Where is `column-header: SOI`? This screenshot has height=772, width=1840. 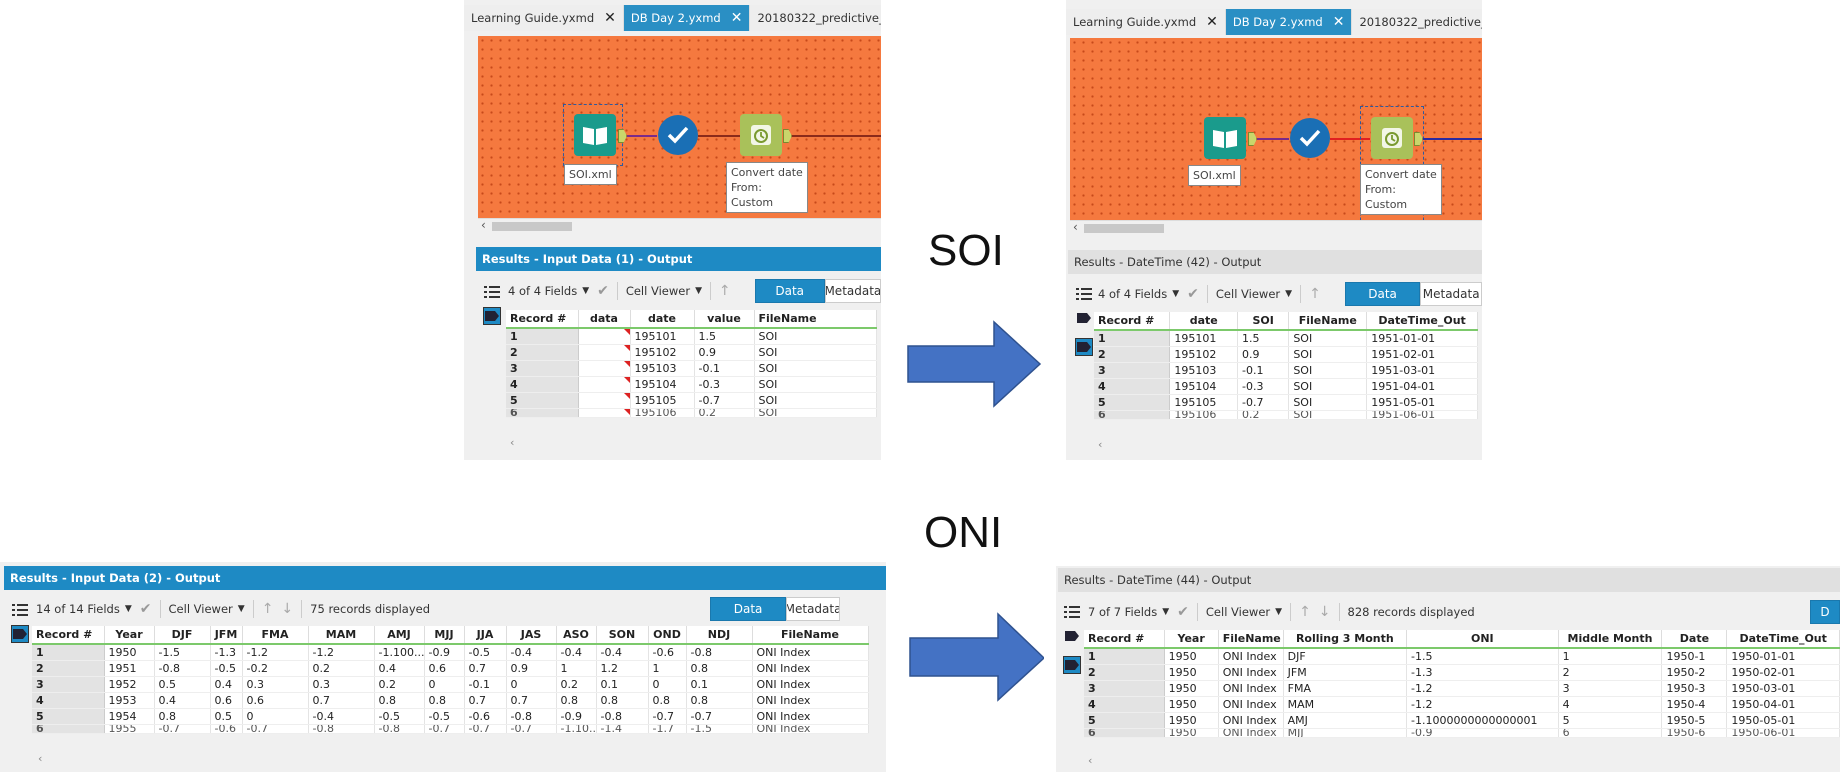 column-header: SOI is located at coordinates (1263, 321).